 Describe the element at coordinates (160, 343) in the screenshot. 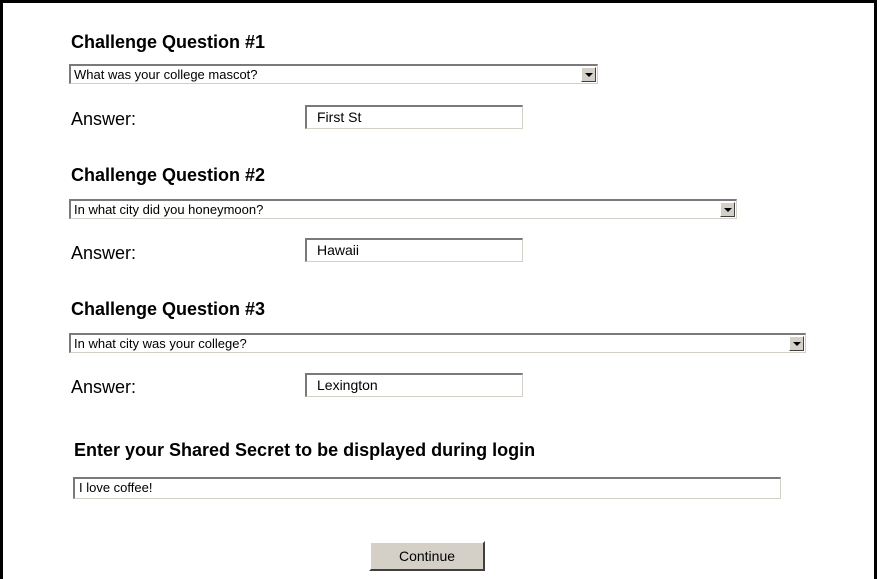

I see `challenge-question-3-selected-value: In what city was your college?` at that location.